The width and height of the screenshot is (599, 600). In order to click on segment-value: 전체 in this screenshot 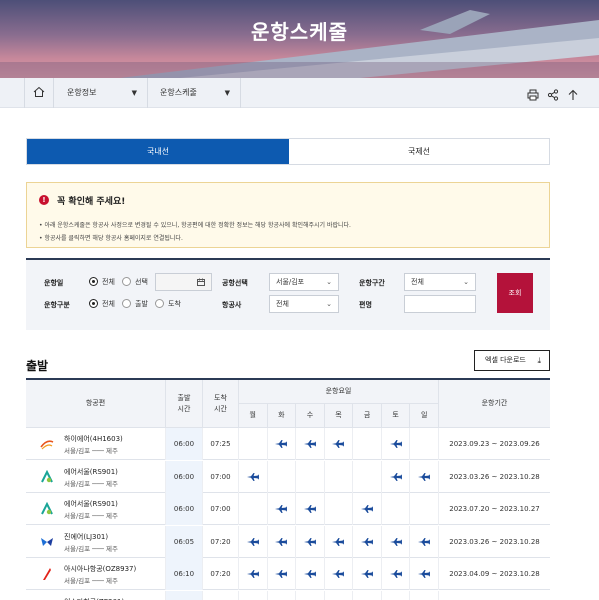, I will do `click(417, 282)`.